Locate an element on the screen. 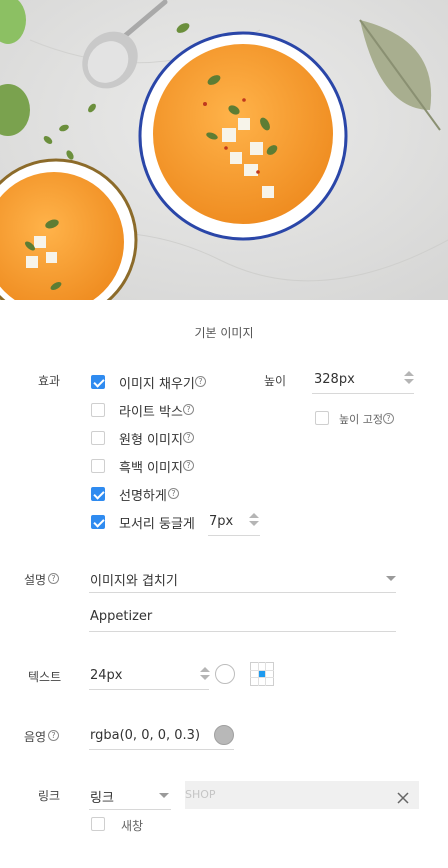 The width and height of the screenshot is (448, 868). close-icon is located at coordinates (403, 796).